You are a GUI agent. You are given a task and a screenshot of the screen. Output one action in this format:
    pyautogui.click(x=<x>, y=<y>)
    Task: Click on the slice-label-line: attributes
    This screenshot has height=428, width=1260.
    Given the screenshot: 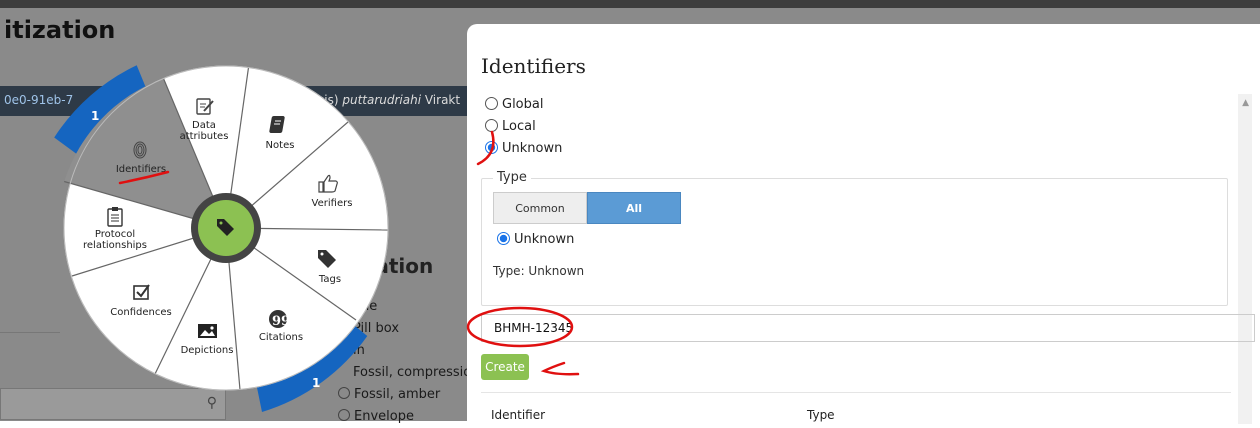 What is the action you would take?
    pyautogui.click(x=204, y=136)
    